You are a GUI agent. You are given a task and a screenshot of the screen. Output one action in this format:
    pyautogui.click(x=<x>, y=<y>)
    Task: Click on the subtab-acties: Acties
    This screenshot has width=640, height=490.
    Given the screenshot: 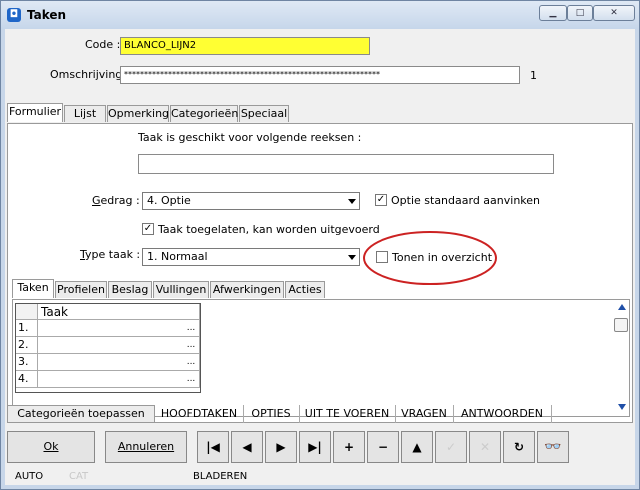 What is the action you would take?
    pyautogui.click(x=305, y=289)
    